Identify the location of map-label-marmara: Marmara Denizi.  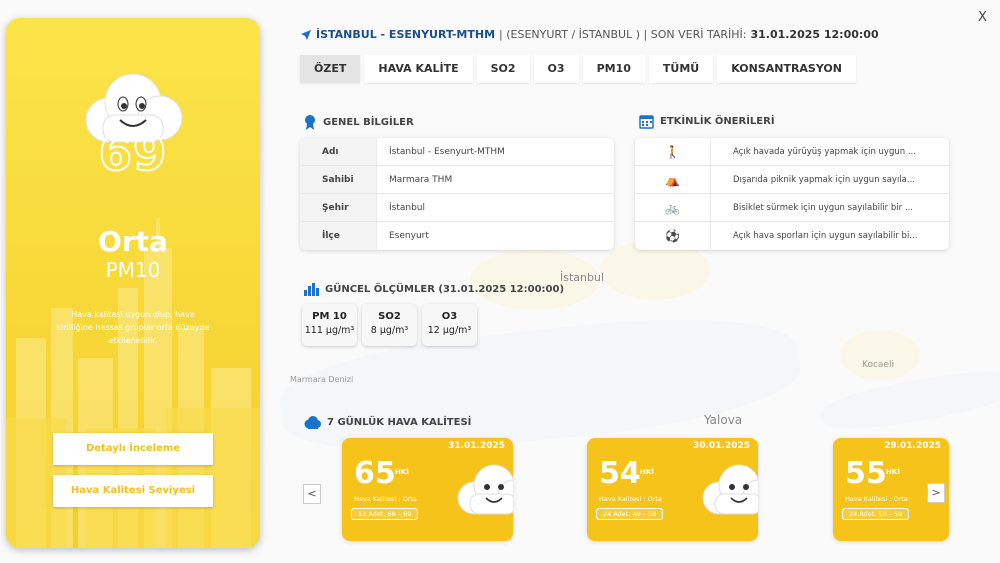
(322, 379).